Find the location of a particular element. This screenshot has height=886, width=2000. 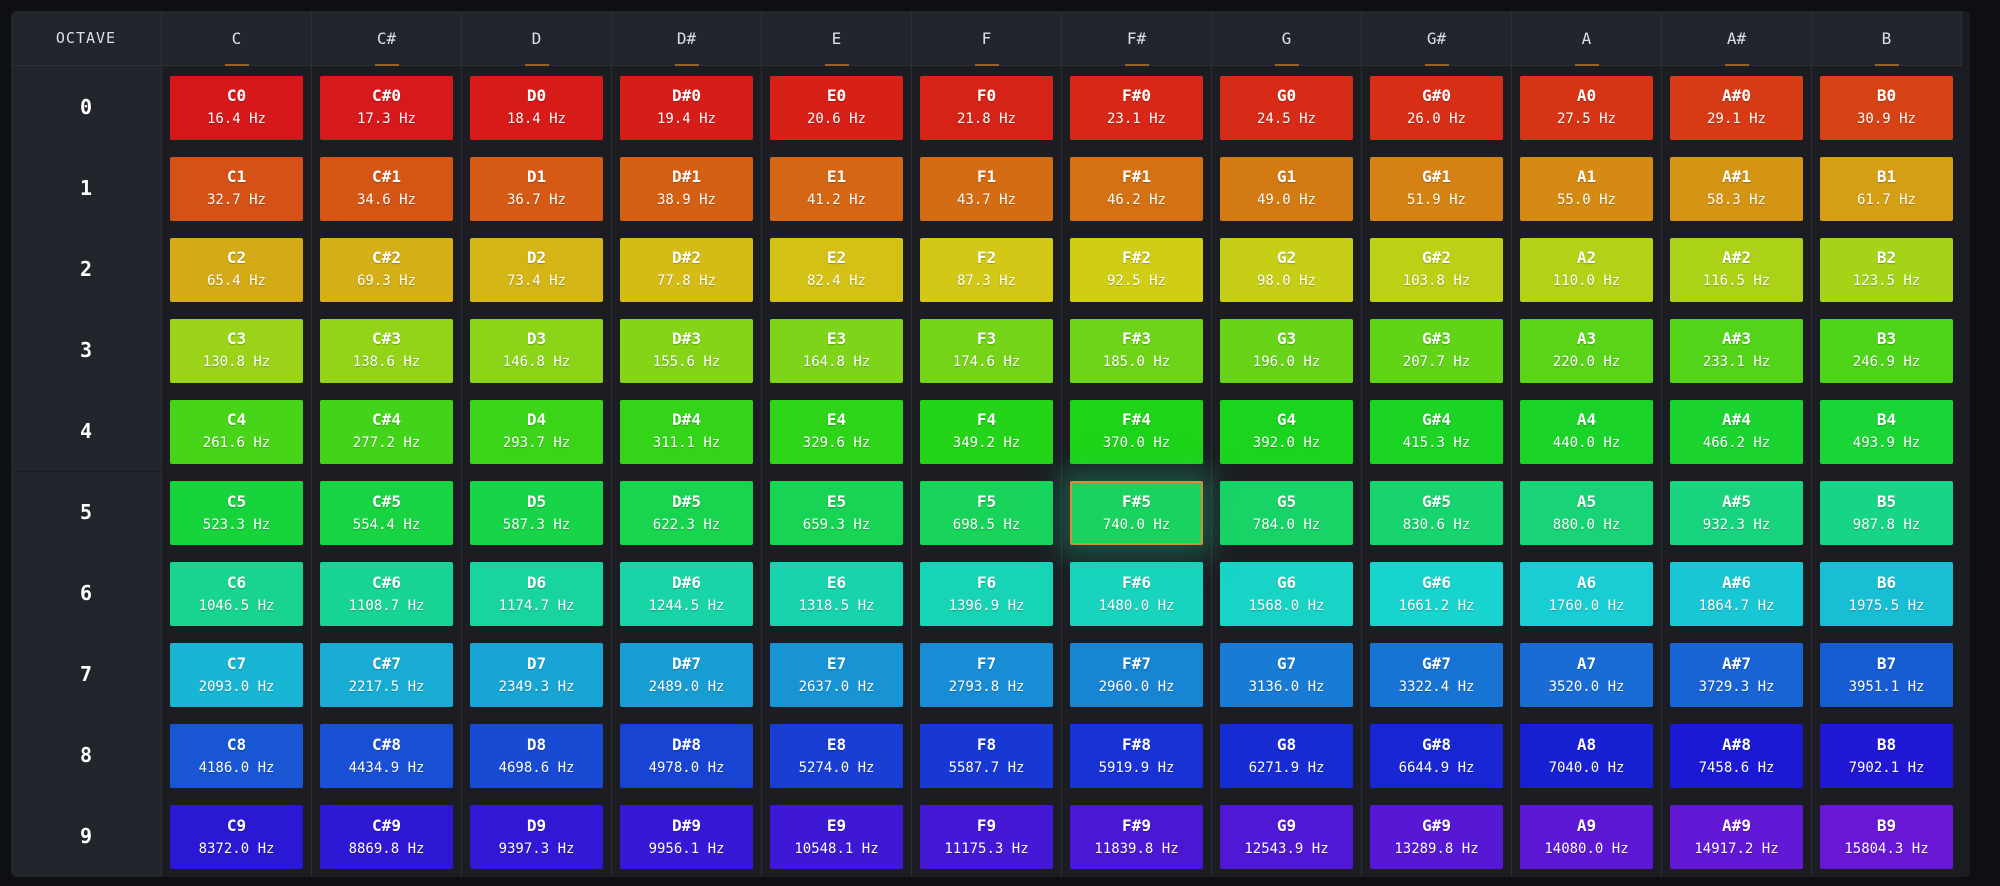

note-cell: G#6 1661.2 Hz is located at coordinates (1436, 594).